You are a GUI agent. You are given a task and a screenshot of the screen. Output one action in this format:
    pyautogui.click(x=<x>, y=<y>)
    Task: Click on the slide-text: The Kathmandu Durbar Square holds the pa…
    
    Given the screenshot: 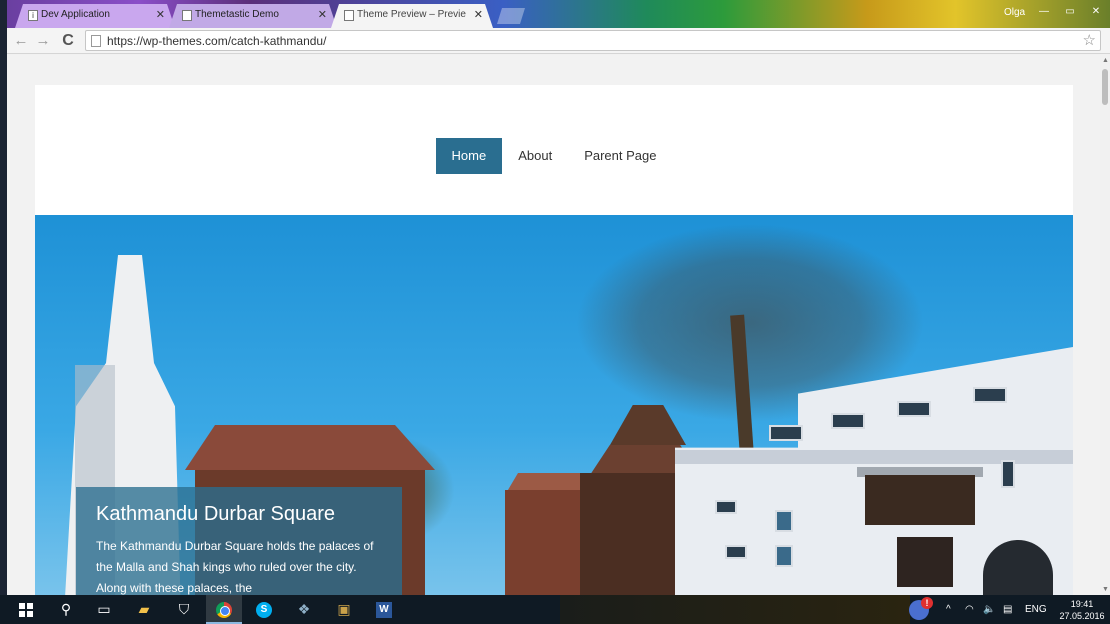 What is the action you would take?
    pyautogui.click(x=235, y=567)
    